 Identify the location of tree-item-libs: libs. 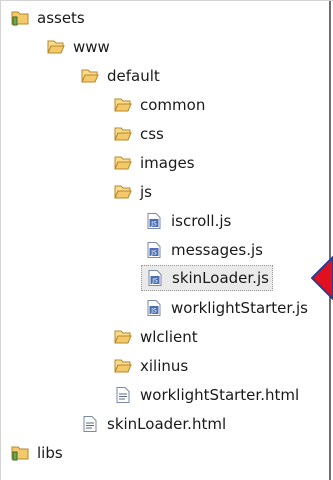
(38, 453).